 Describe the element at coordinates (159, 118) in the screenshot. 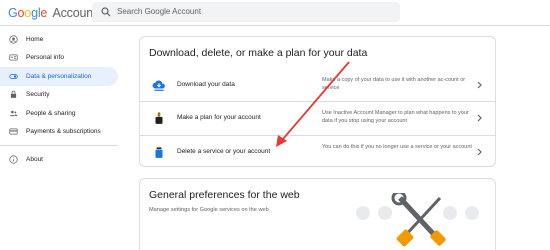

I see `plan-icon` at that location.